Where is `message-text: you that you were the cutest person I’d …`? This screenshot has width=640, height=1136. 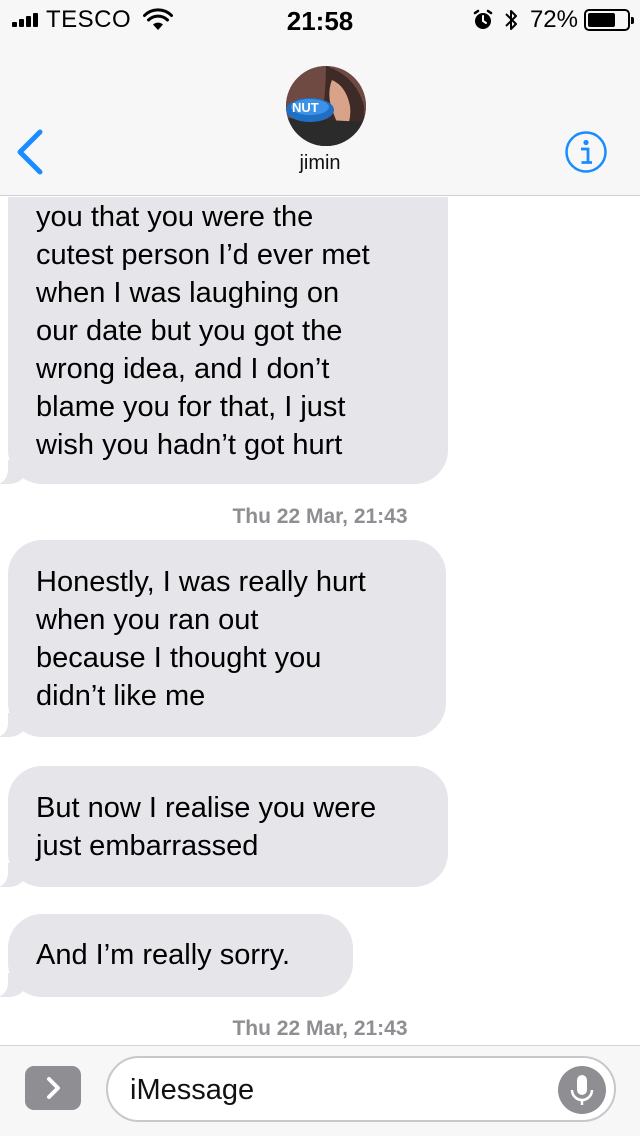 message-text: you that you were the cutest person I’d … is located at coordinates (203, 331).